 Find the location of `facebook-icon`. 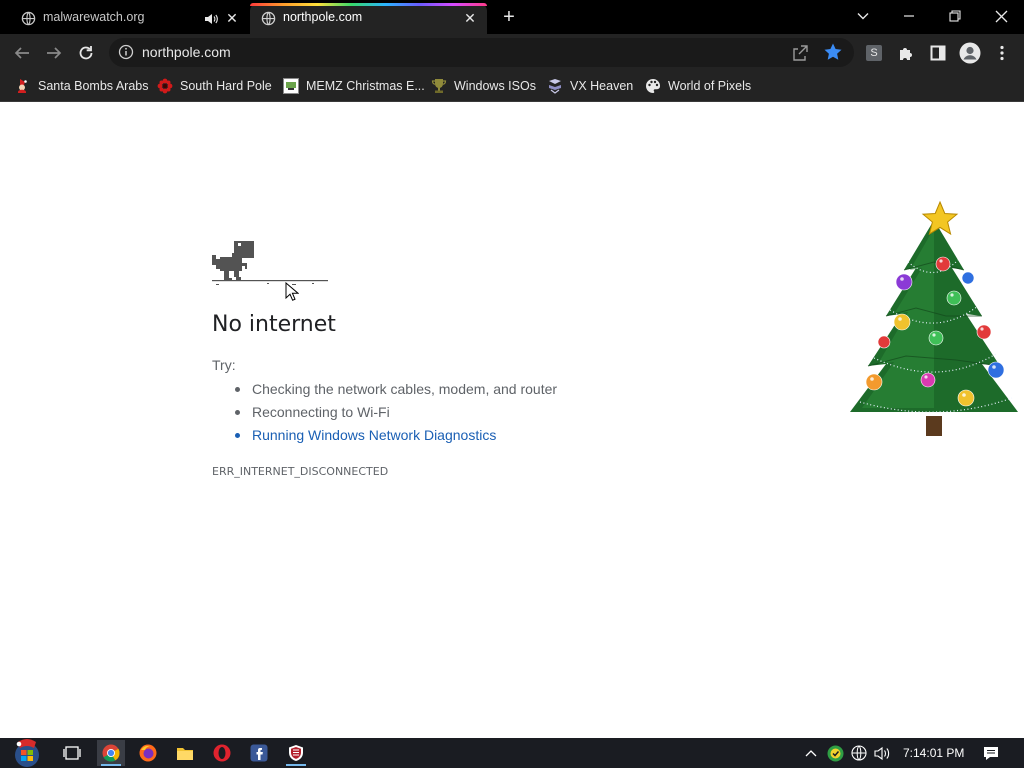

facebook-icon is located at coordinates (259, 753).